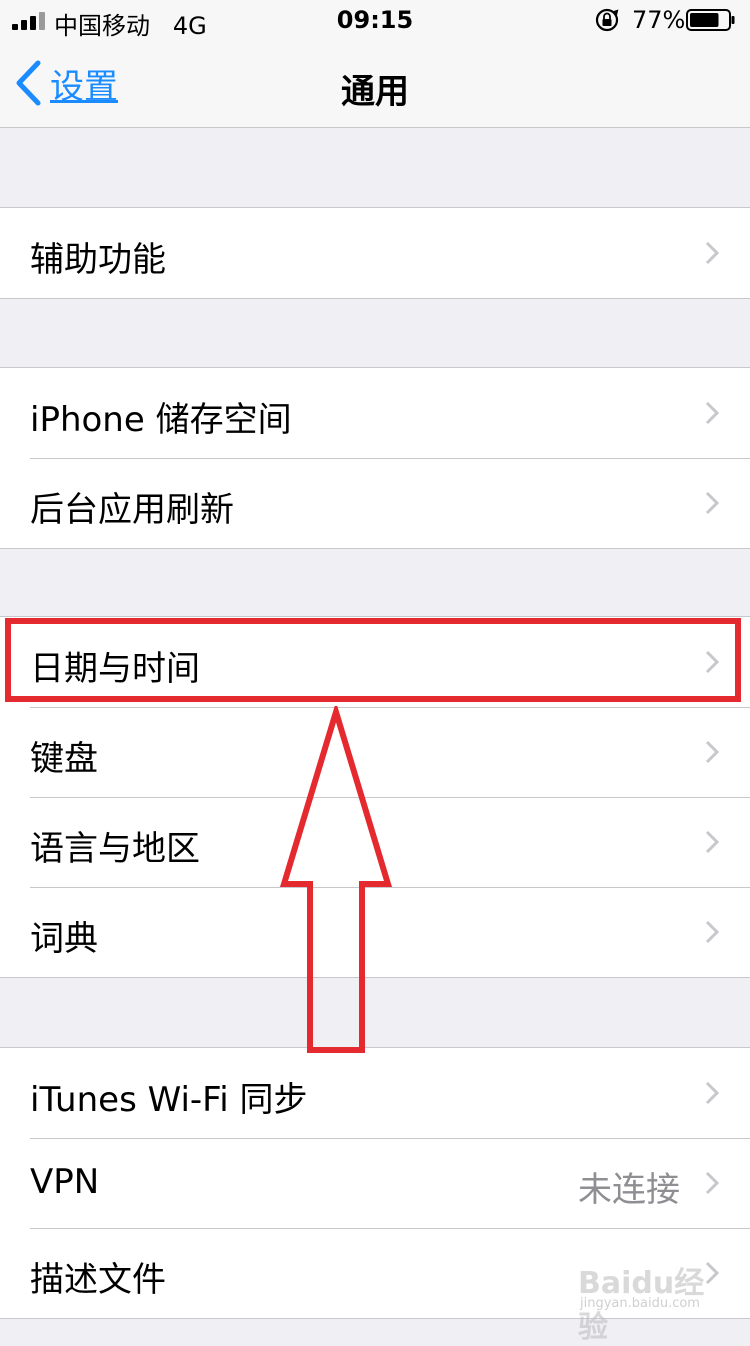 The image size is (750, 1346). What do you see at coordinates (336, 879) in the screenshot?
I see `annotation-arrow-up-icon` at bounding box center [336, 879].